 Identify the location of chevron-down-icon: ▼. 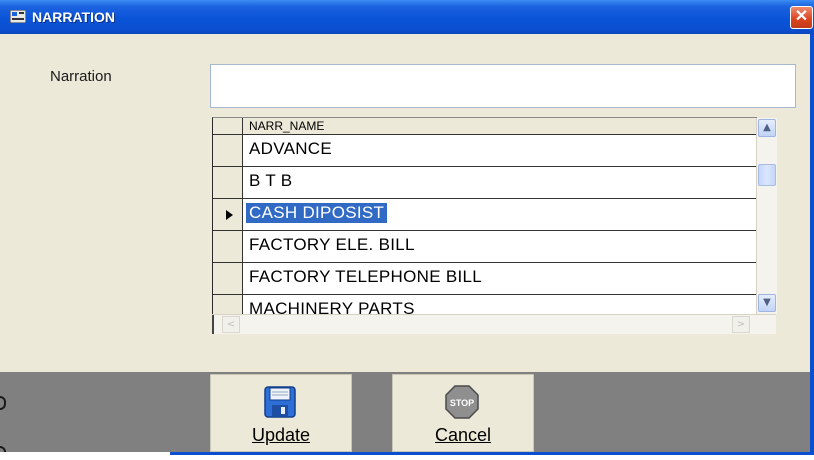
(767, 302).